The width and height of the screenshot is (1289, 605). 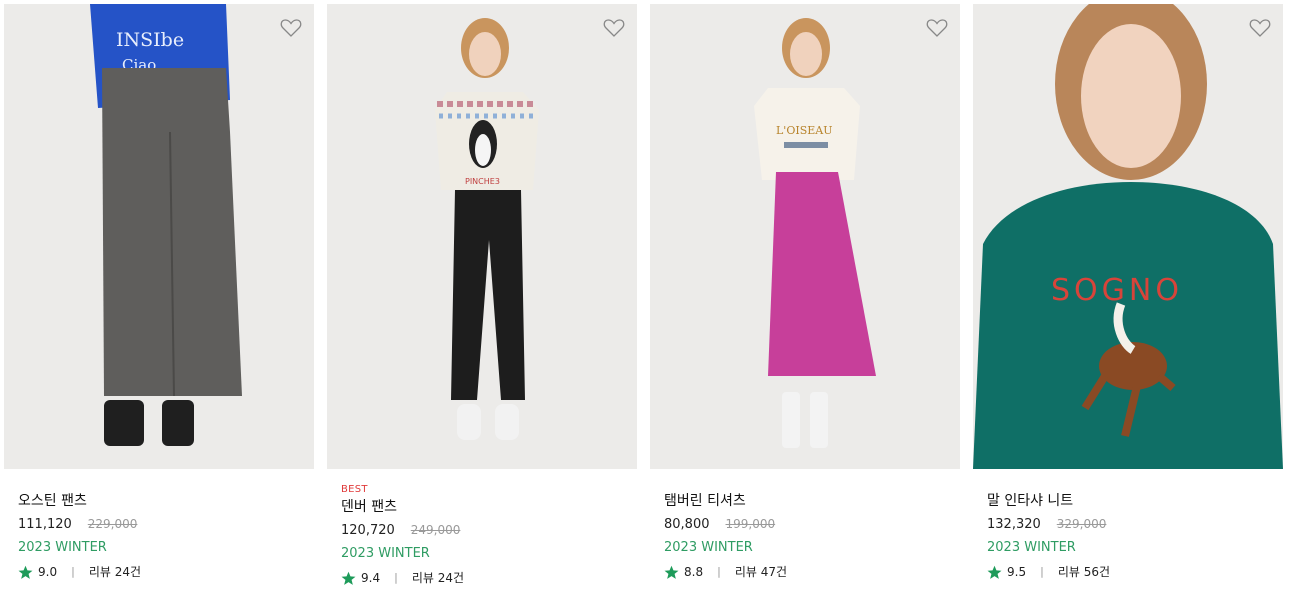 I want to click on sale-price: 111,120, so click(x=45, y=524).